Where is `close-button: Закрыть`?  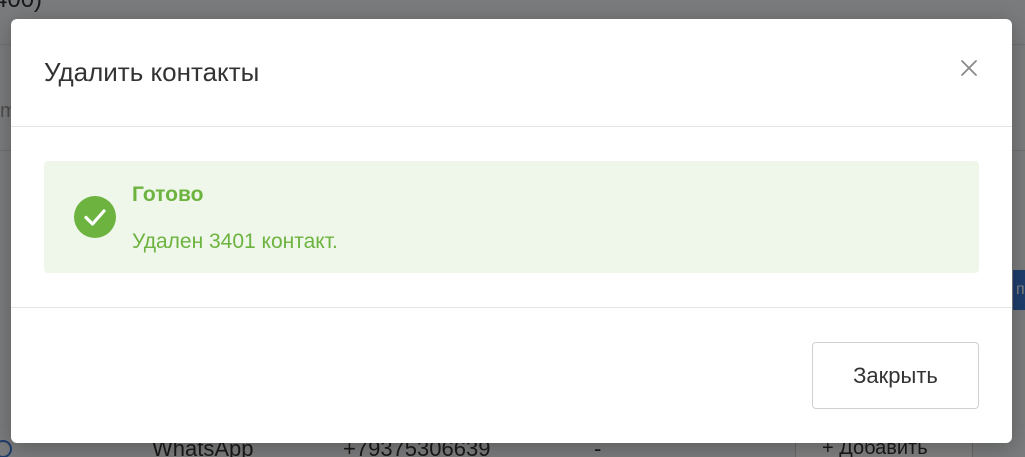
close-button: Закрыть is located at coordinates (895, 375).